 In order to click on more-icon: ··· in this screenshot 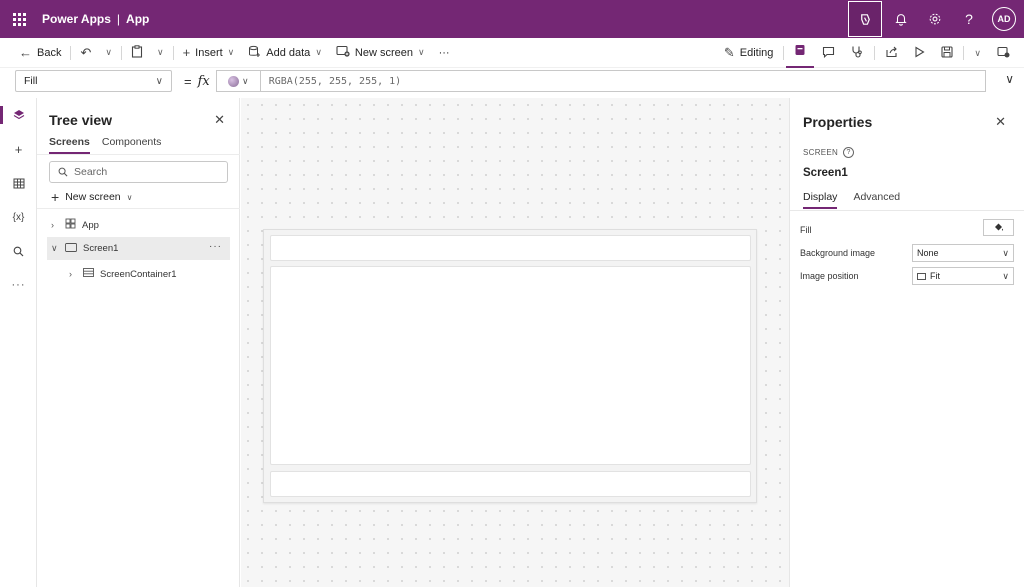, I will do `click(18, 285)`.